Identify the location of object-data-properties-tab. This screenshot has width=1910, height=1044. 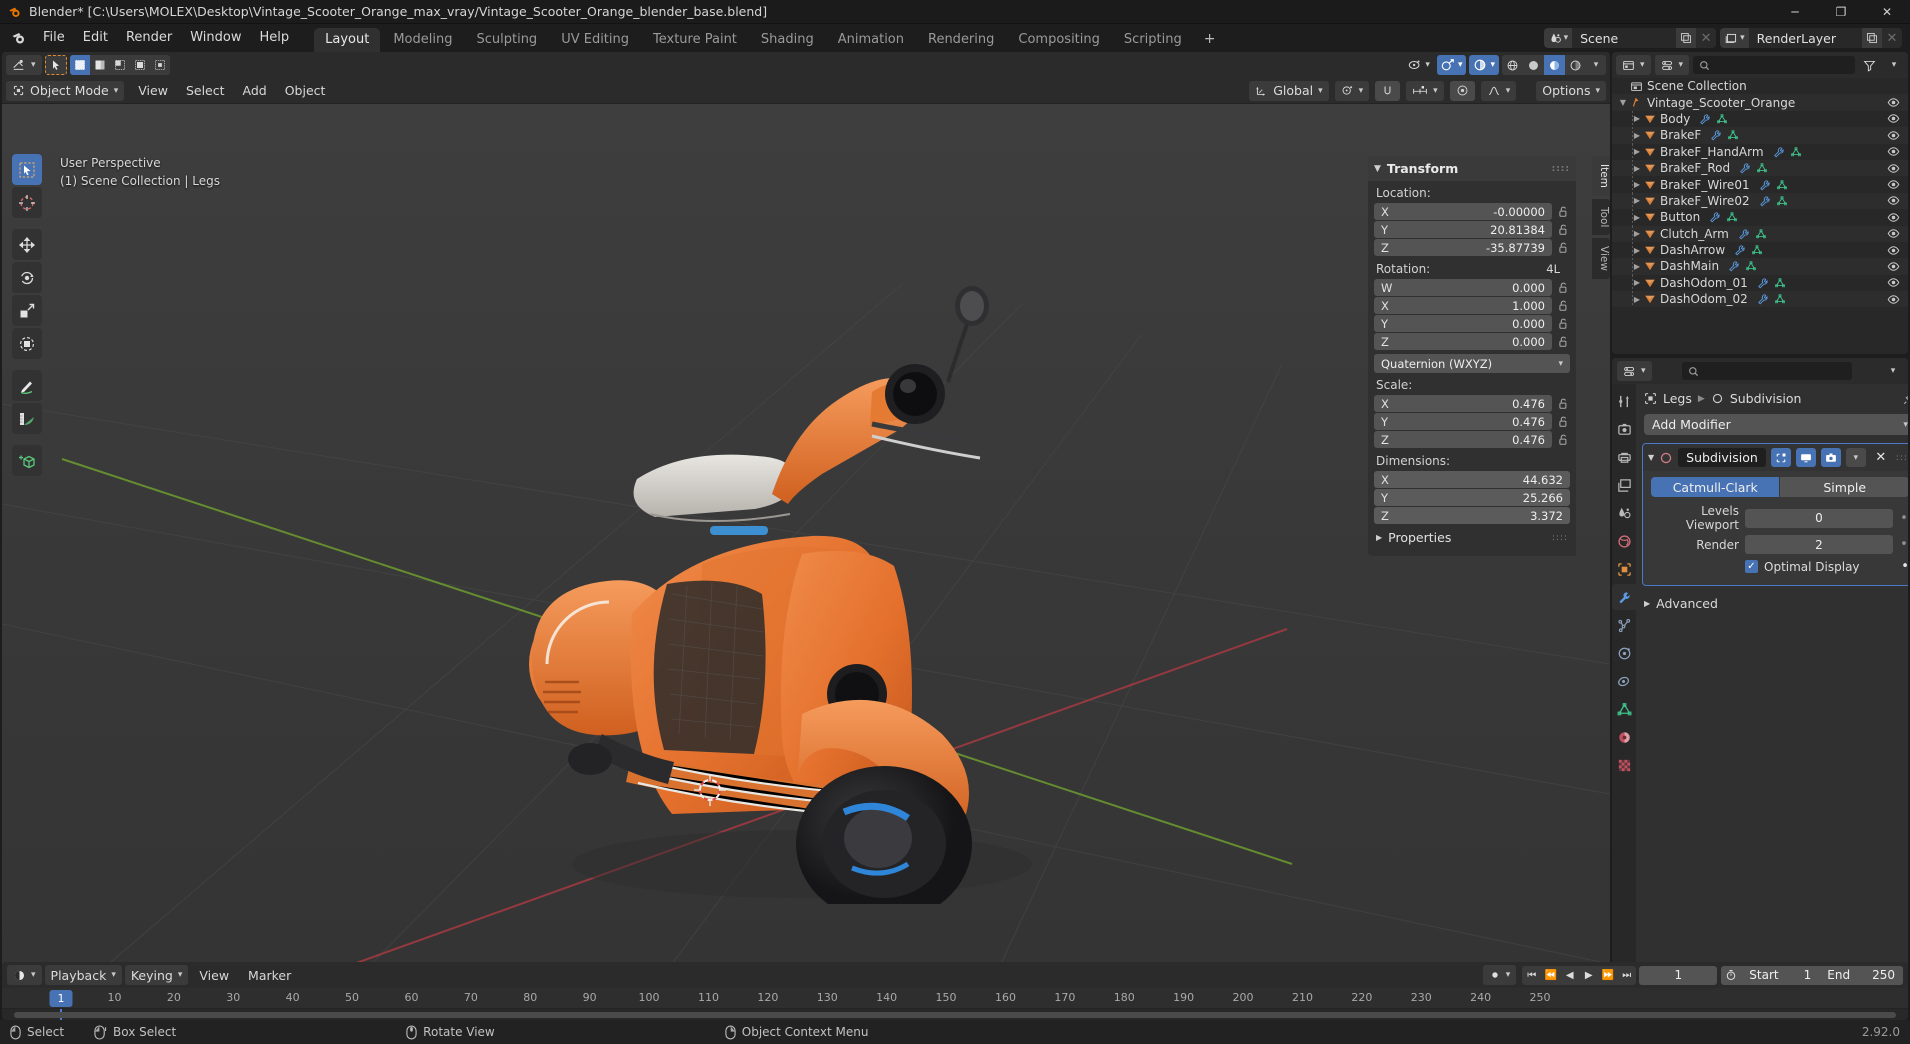
(1624, 709).